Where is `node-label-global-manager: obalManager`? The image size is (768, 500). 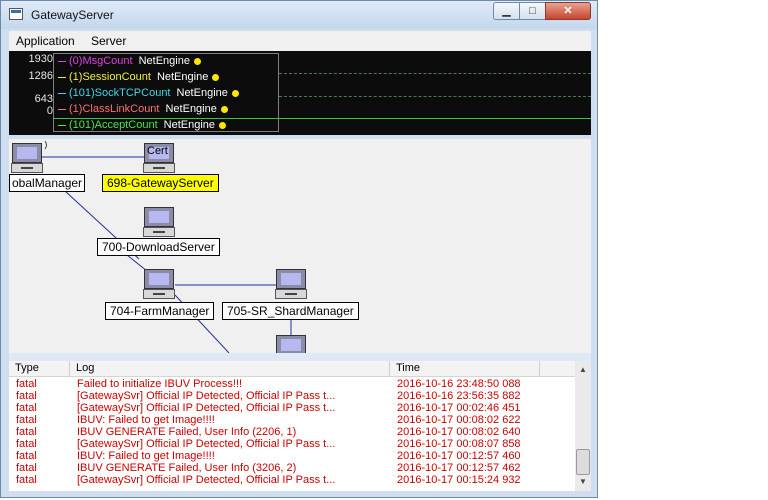
node-label-global-manager: obalManager is located at coordinates (47, 183).